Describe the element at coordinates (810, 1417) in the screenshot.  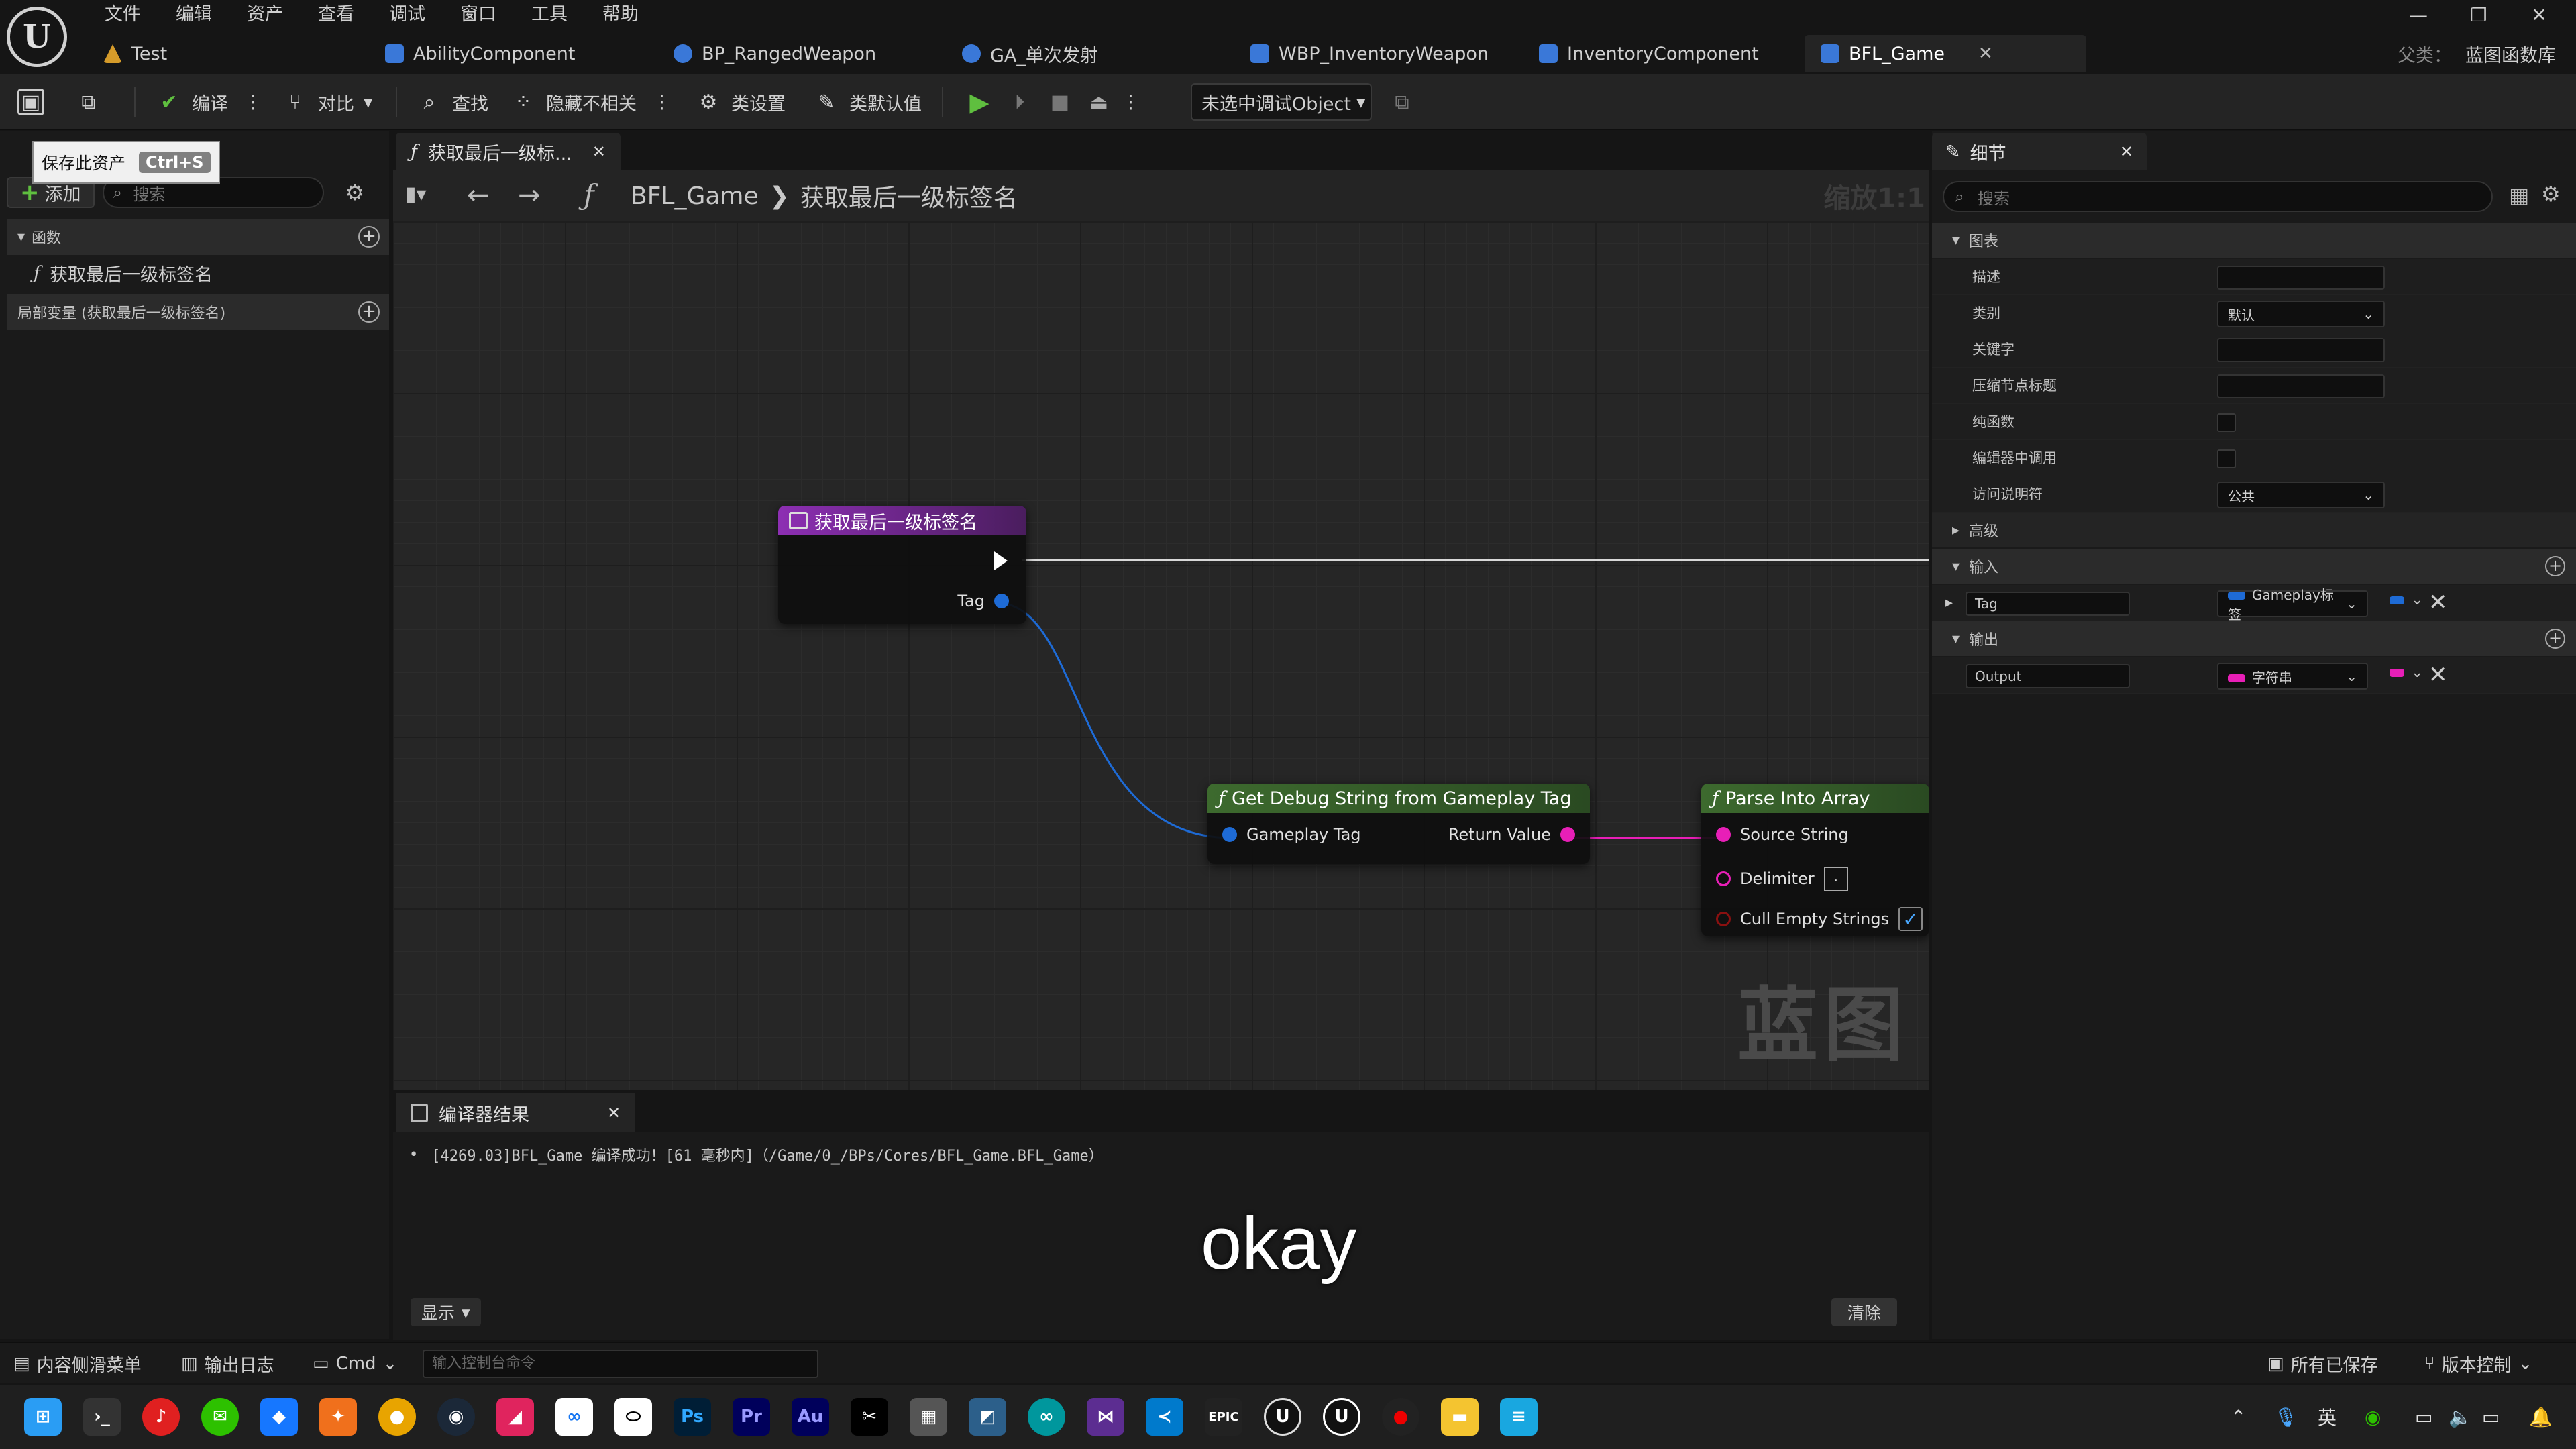
I see `audition-icon: Au` at that location.